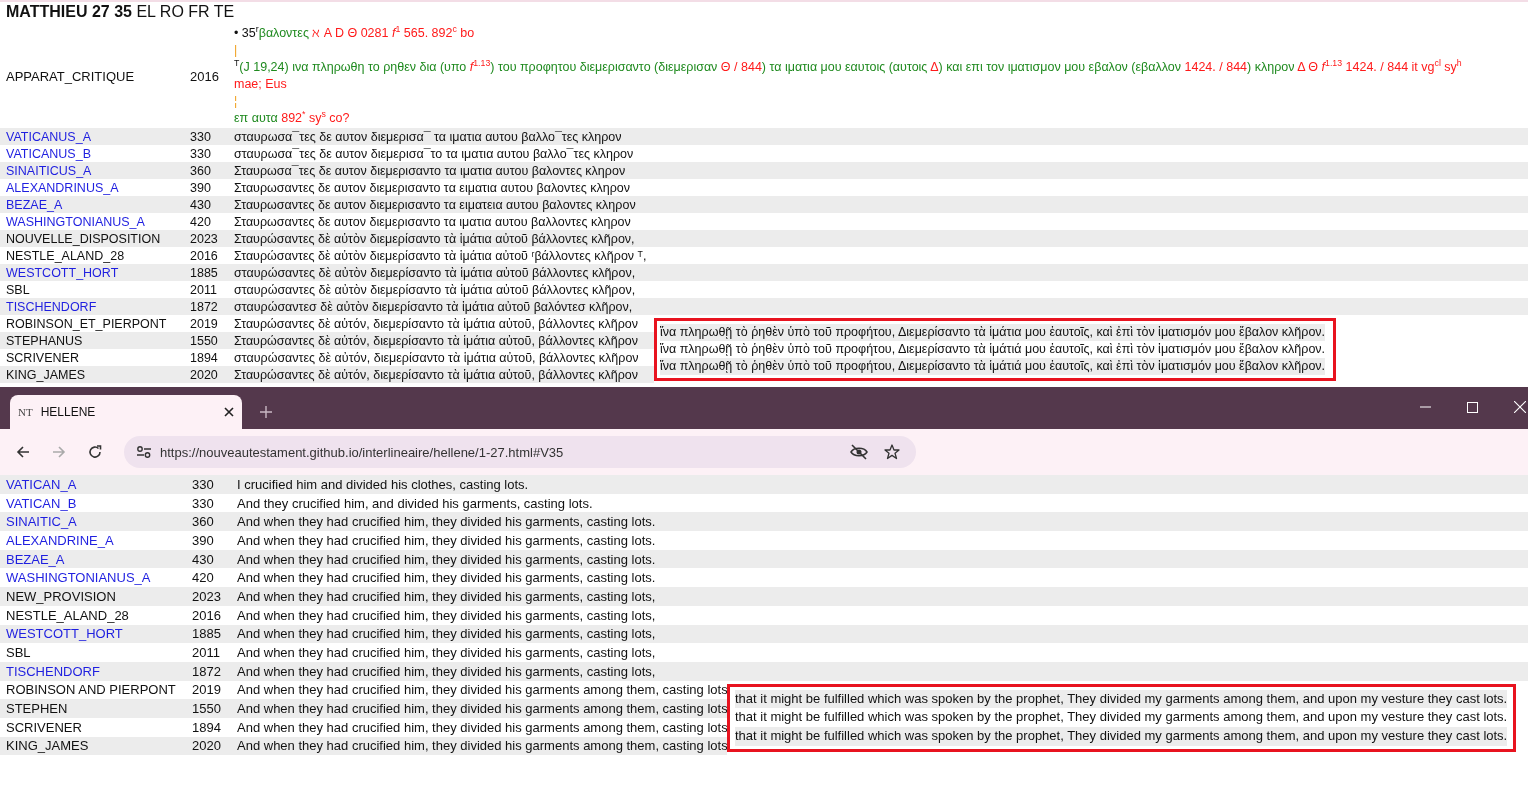 Image resolution: width=1528 pixels, height=791 pixels. What do you see at coordinates (993, 366) in the screenshot?
I see `added-text: ἵνα πληρωθῇ τὸ ῥηθὲν ὑπὸ τοῦ προφήτου, Διεμερίσαντο τὰ ἱμάτιά μου ἑαυτοῖς, καὶ ἐπὶ τὸν ἱματισμόν μου ἔβαλον κλῆρον.` at bounding box center [993, 366].